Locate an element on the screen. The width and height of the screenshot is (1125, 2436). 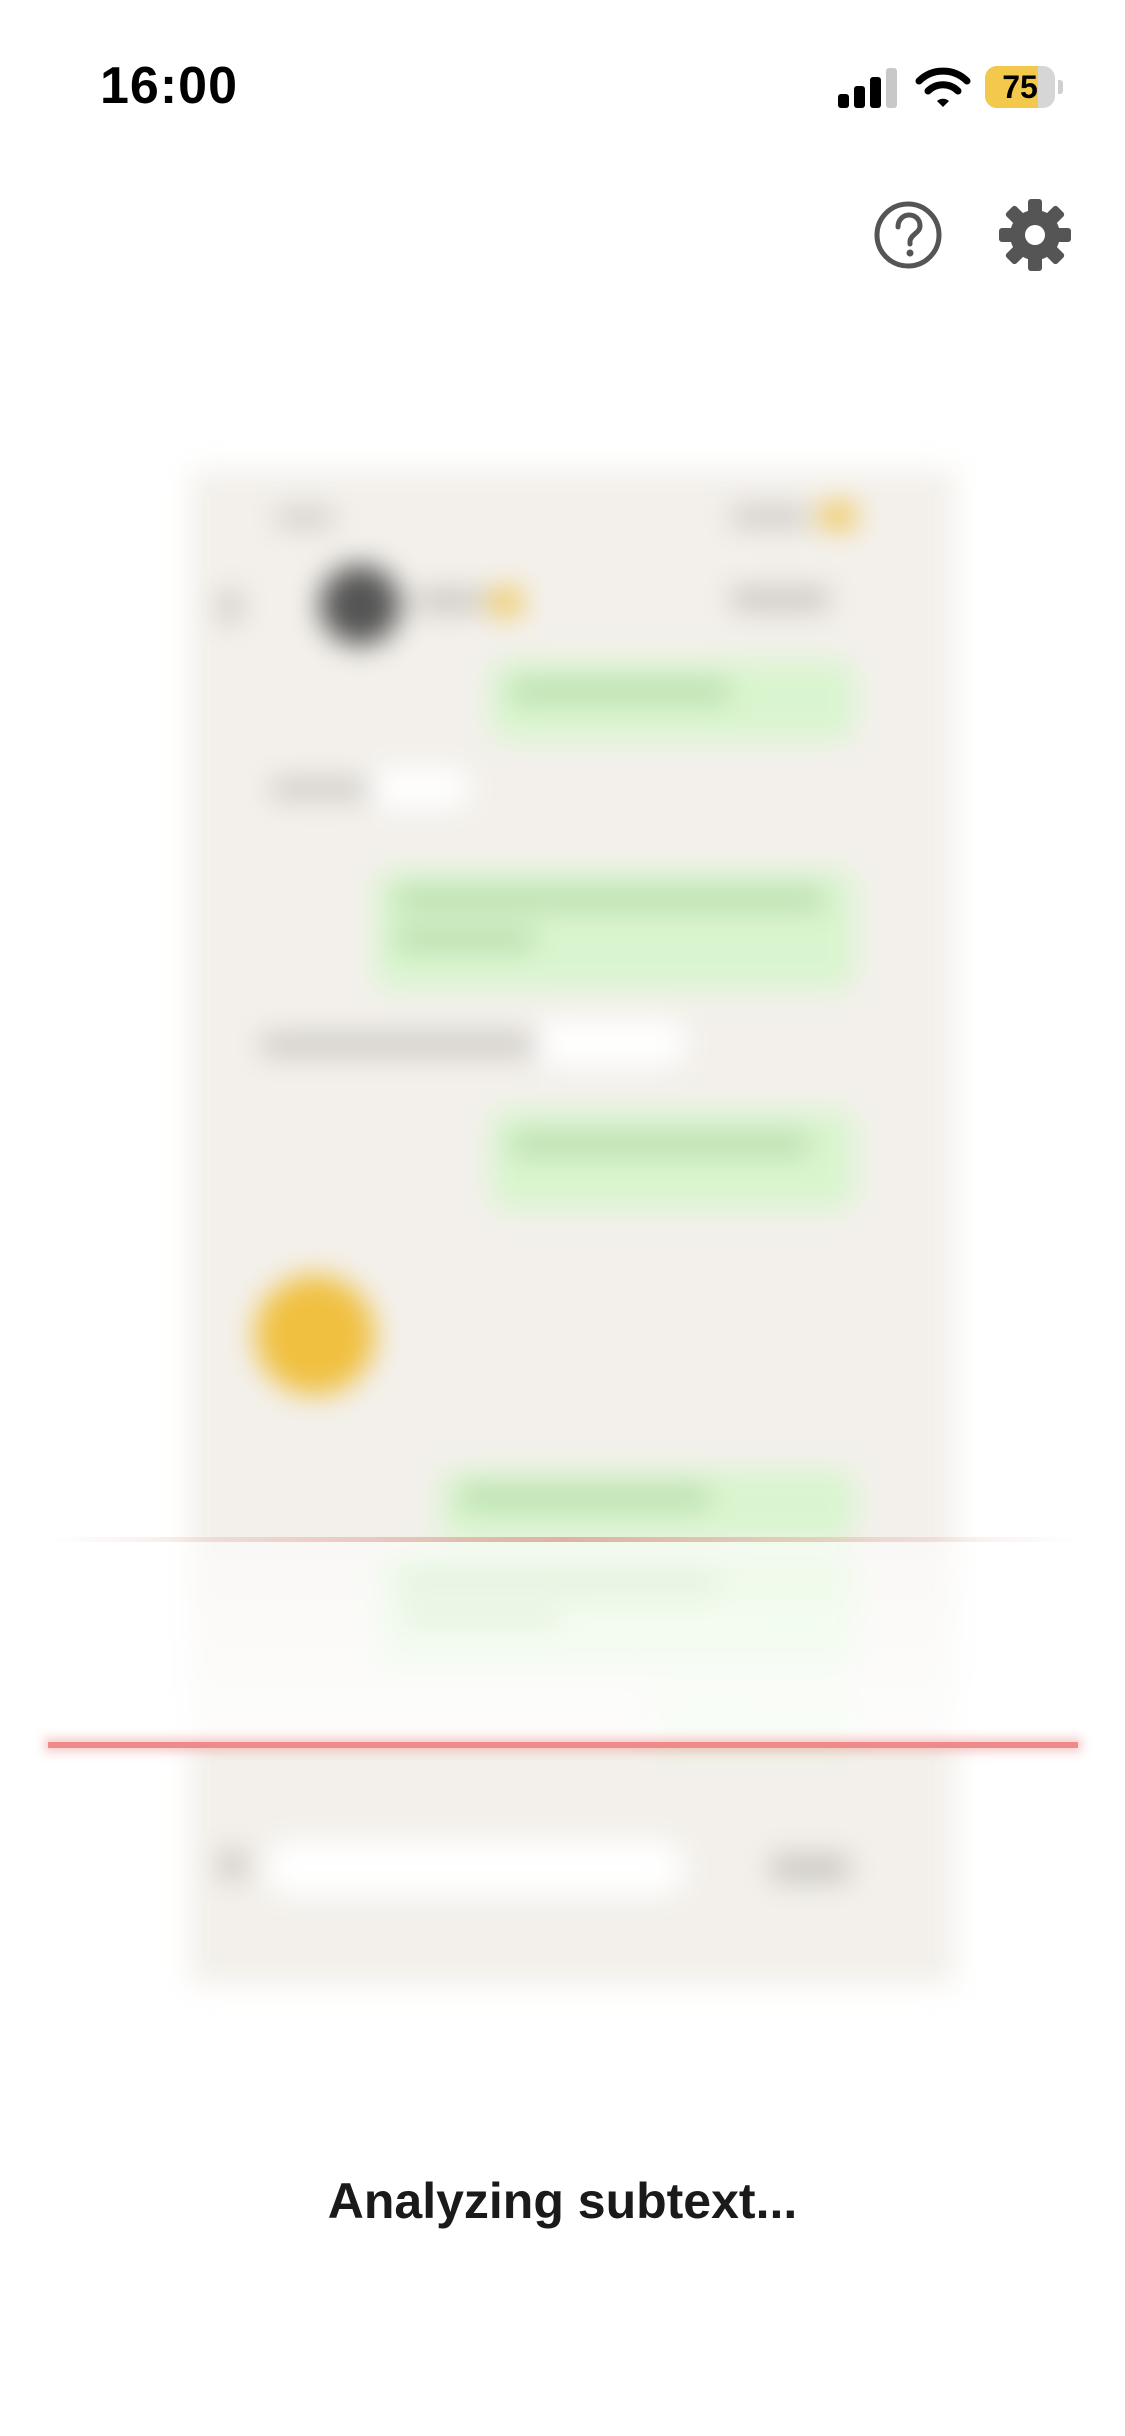
battery-level-label: 75 is located at coordinates (1020, 87).